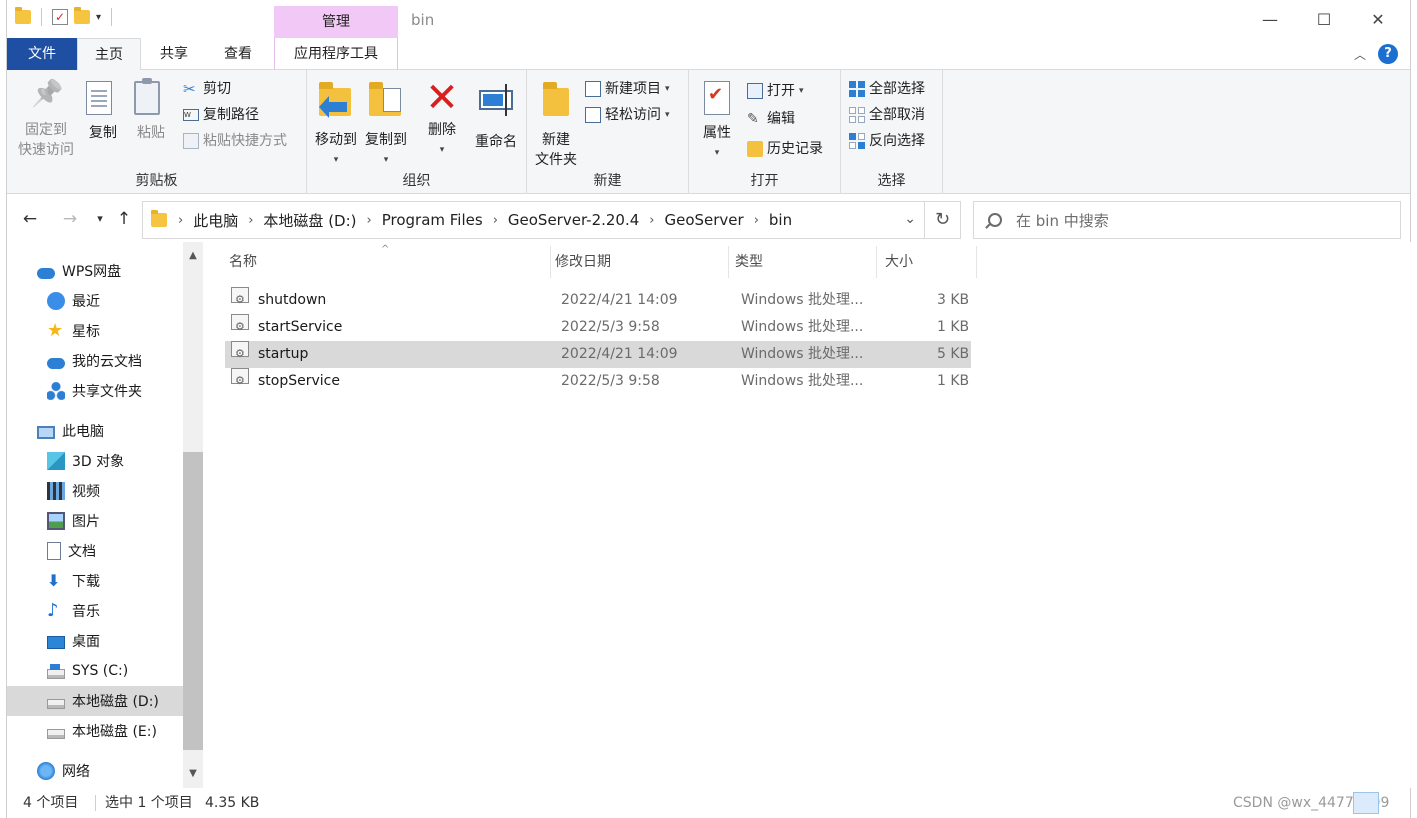 This screenshot has height=818, width=1417. What do you see at coordinates (95, 581) in the screenshot?
I see `sidebar-item-downloads: ⬇ 下载` at bounding box center [95, 581].